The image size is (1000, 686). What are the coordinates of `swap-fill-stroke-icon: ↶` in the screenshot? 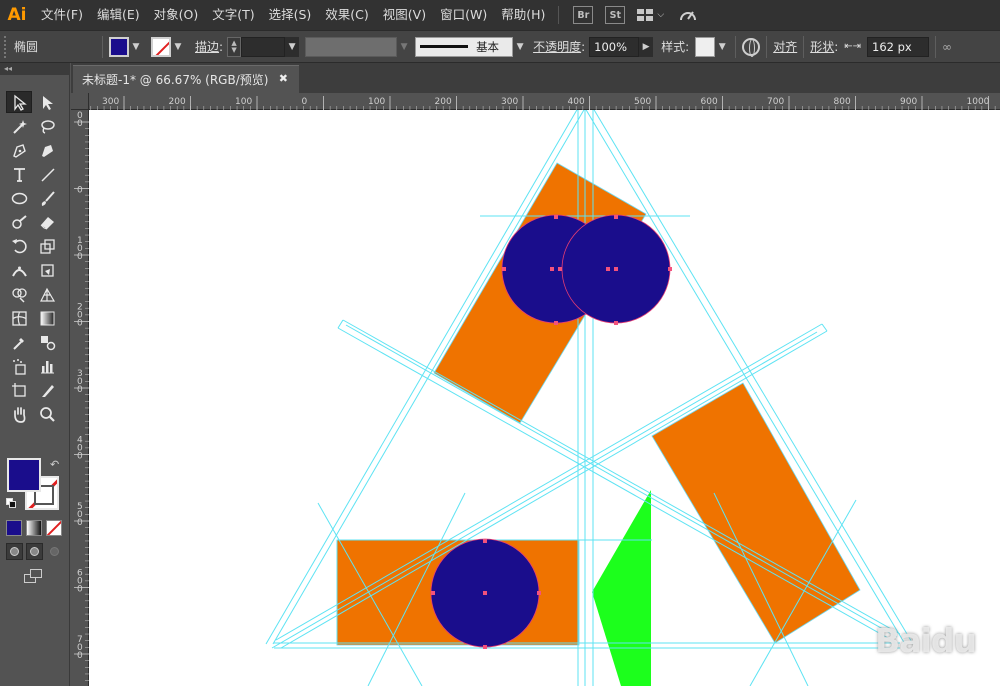 It's located at (54, 464).